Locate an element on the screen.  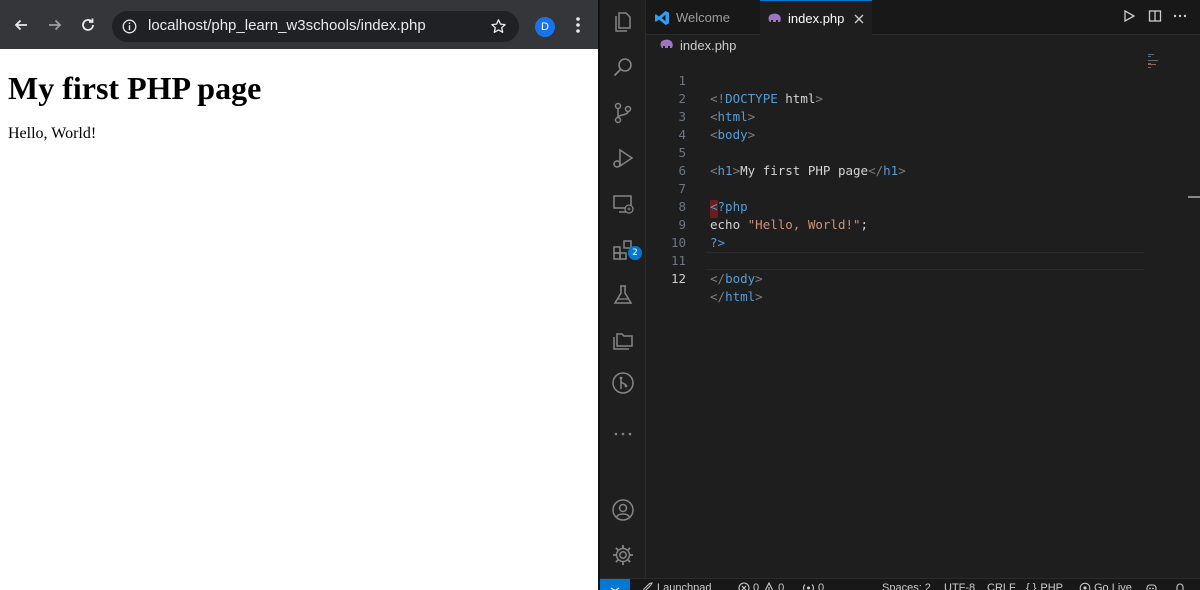
language-label: PHP is located at coordinates (1052, 586).